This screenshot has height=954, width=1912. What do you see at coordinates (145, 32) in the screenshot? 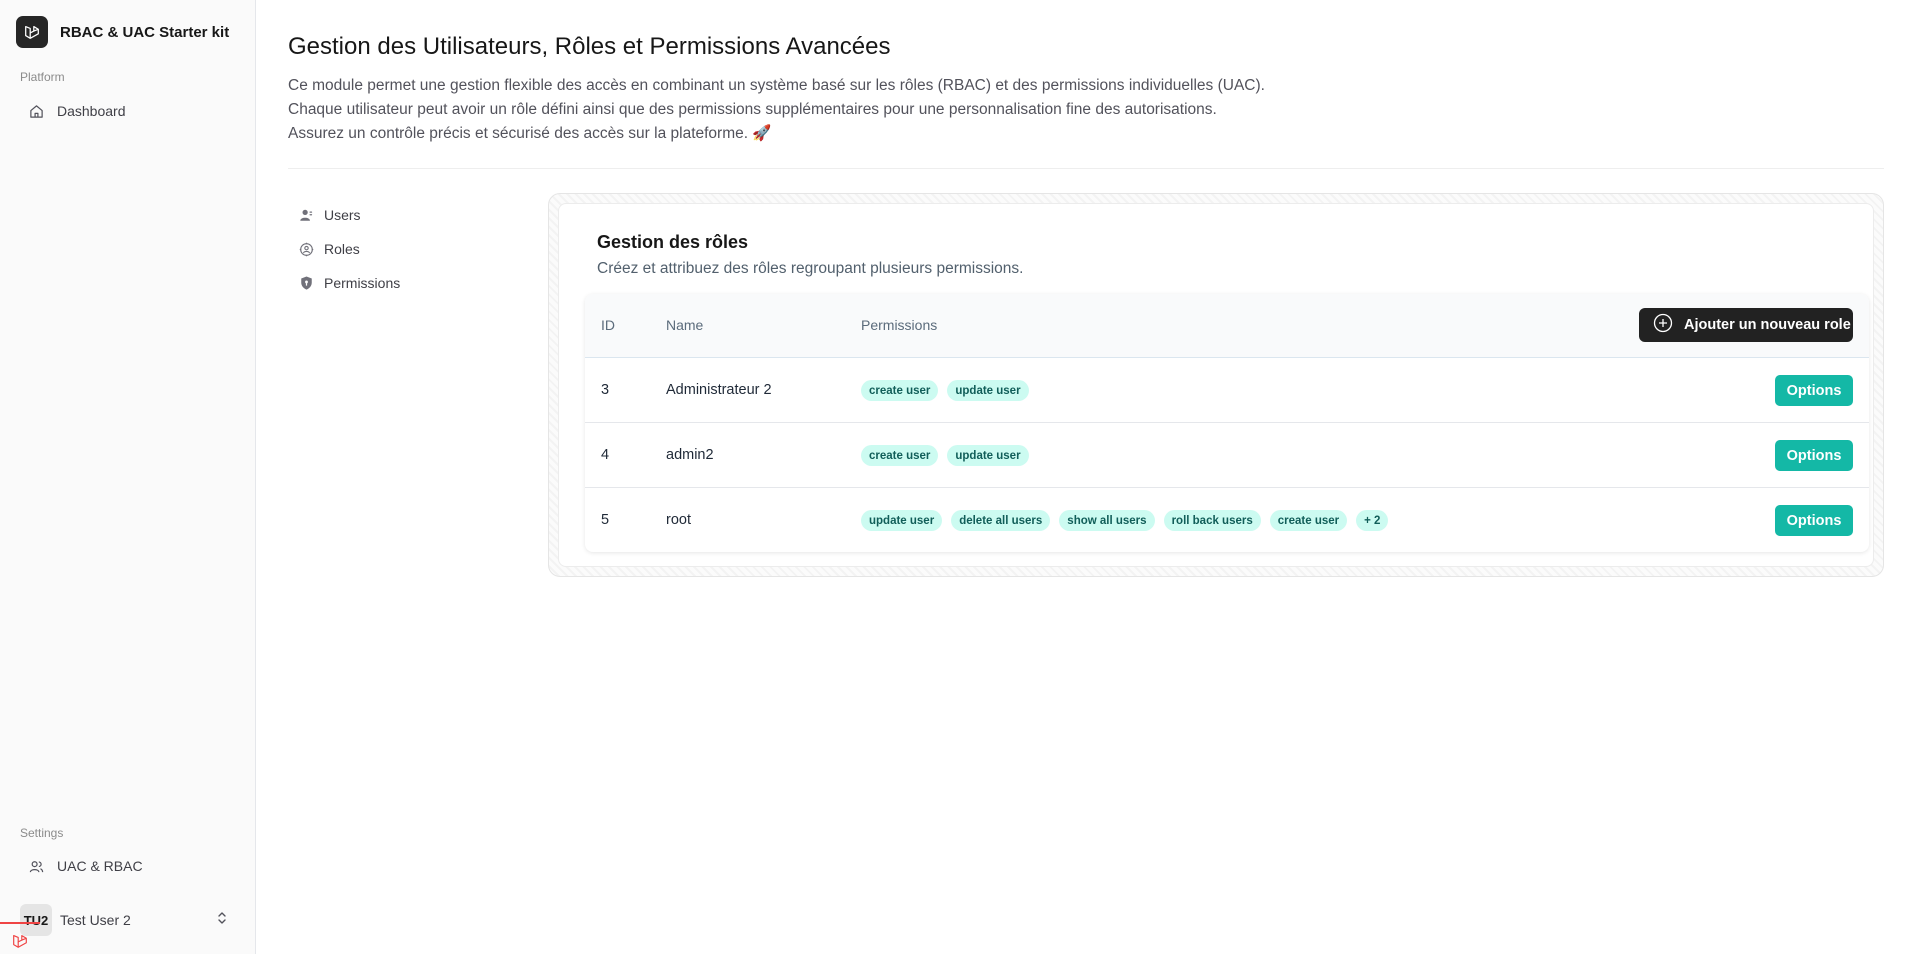
I see `app-name: RBAC & UAC Starter kit` at bounding box center [145, 32].